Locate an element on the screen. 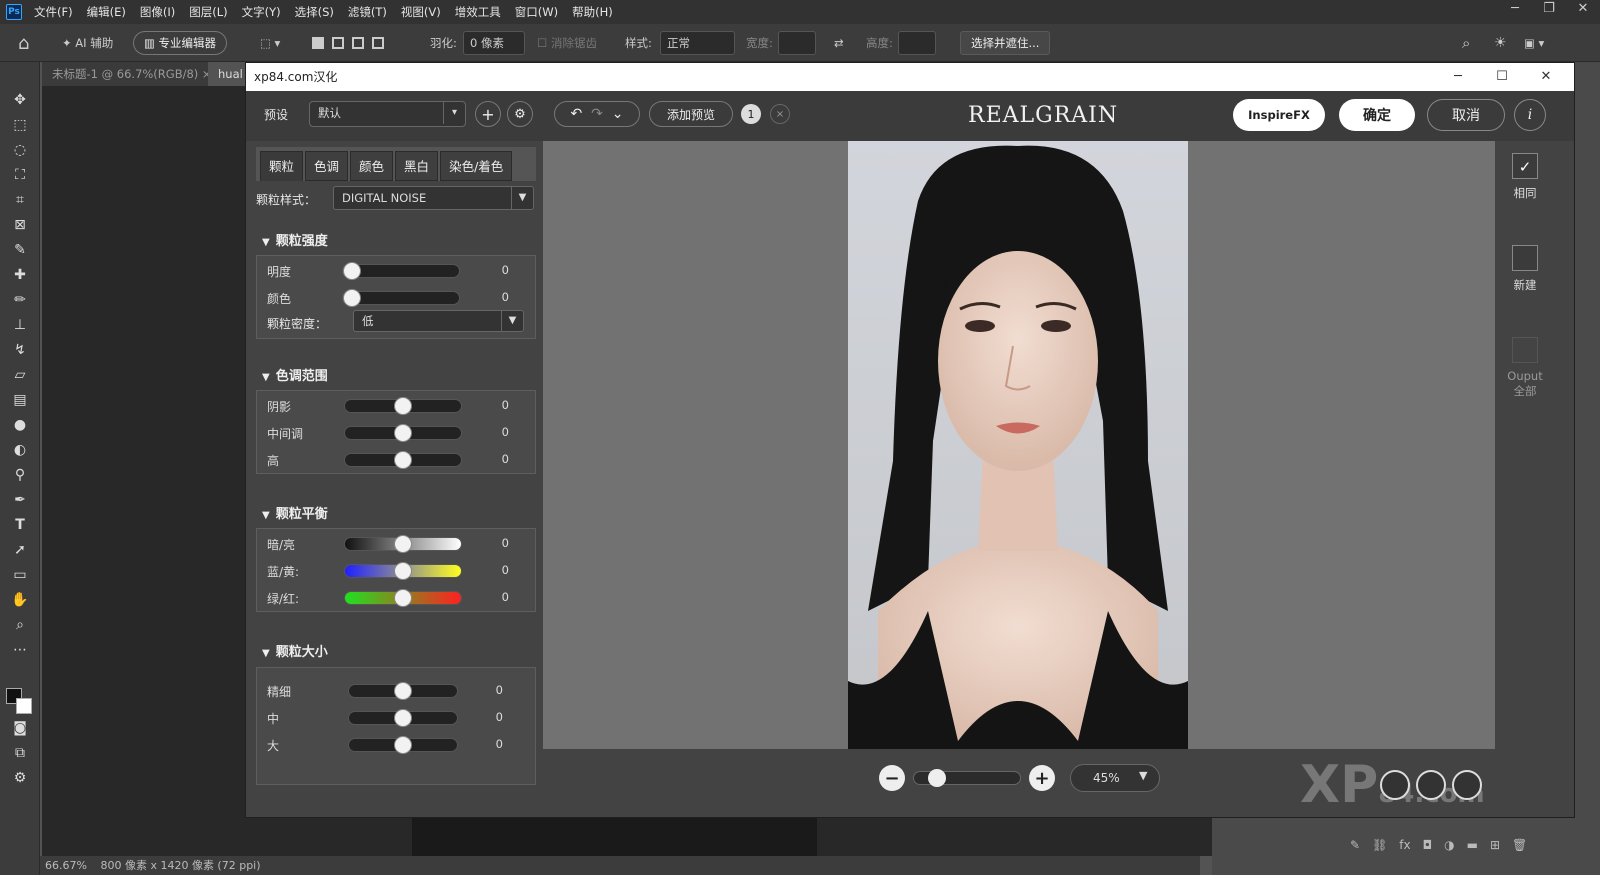 The image size is (1600, 875). marquee-icon: ⬚ is located at coordinates (20, 125).